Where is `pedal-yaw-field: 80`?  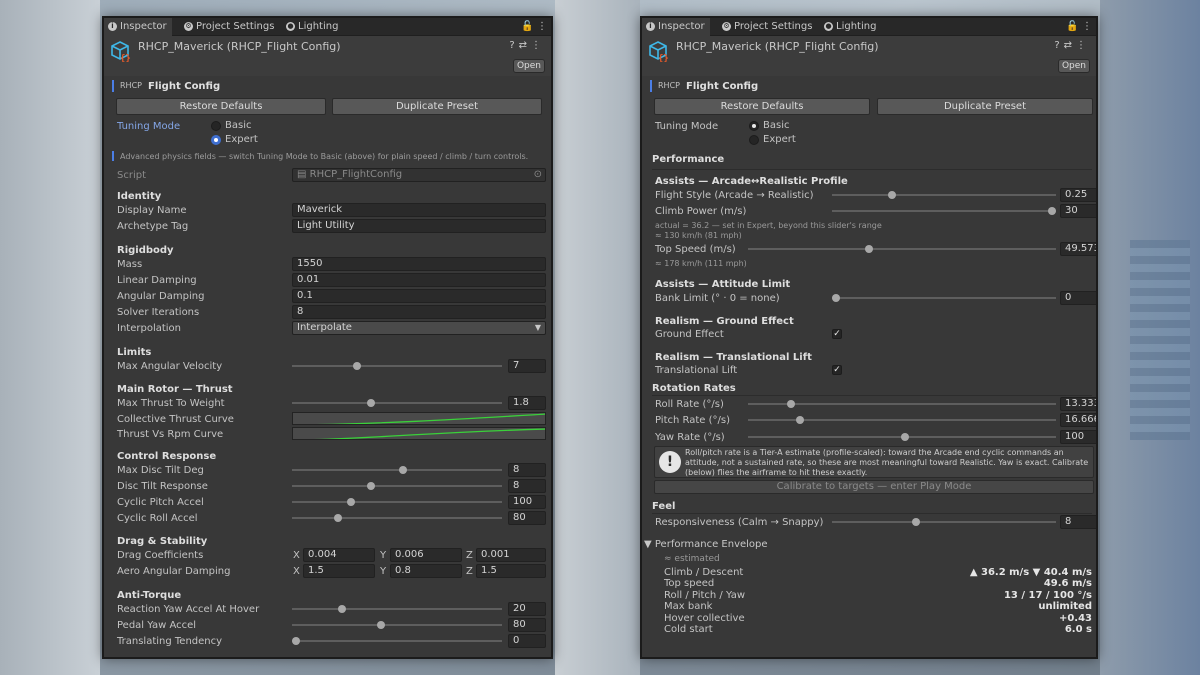
pedal-yaw-field: 80 is located at coordinates (527, 625).